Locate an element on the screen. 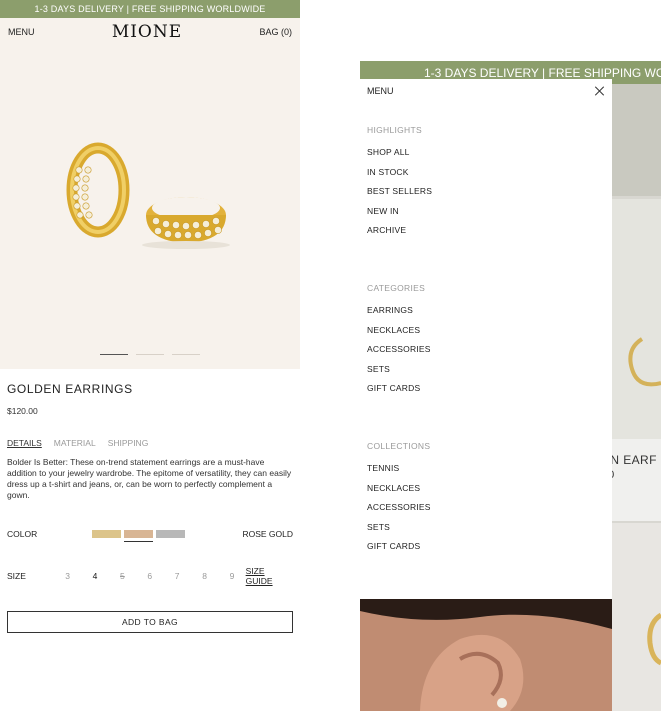 This screenshot has height=711, width=661. site-header: MENU MIONE BAG (0) is located at coordinates (150, 31).